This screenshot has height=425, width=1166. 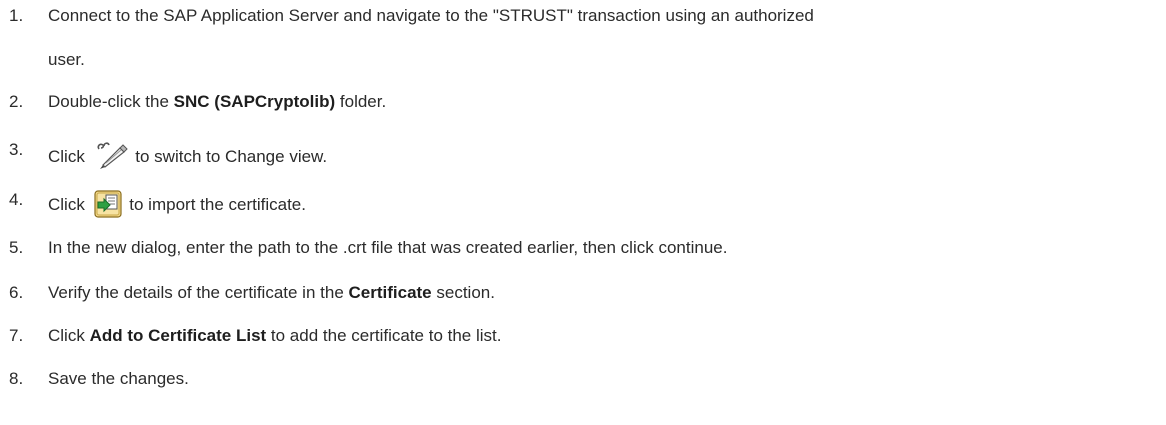 I want to click on step-text: Click to switch to Change view., so click(x=187, y=157).